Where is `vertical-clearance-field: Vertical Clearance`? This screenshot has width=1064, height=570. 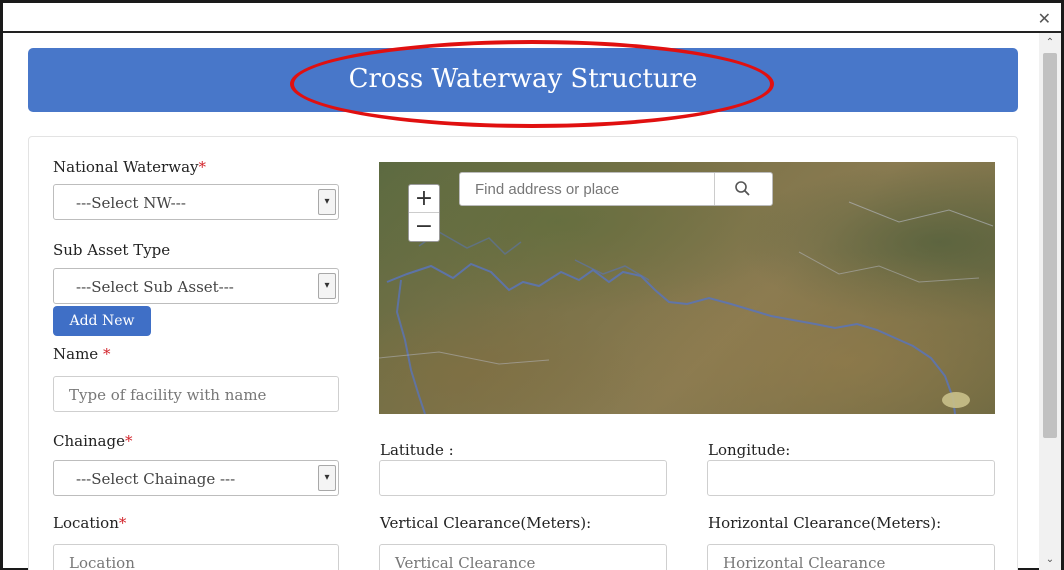 vertical-clearance-field: Vertical Clearance is located at coordinates (523, 557).